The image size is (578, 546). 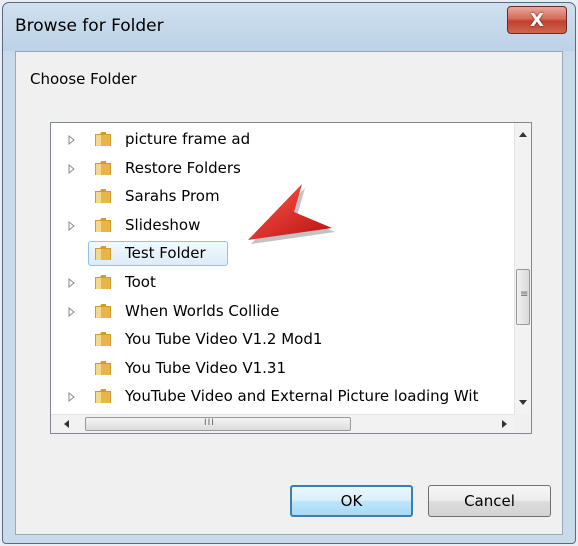 I want to click on grip-icon: ≡, so click(x=524, y=294).